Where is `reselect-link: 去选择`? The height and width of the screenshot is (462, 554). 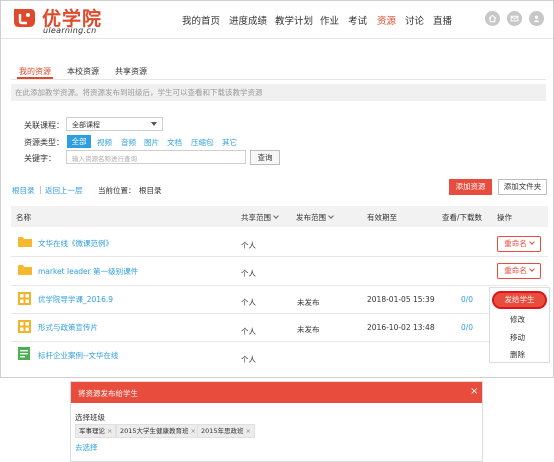
reselect-link: 去选择 is located at coordinates (86, 447).